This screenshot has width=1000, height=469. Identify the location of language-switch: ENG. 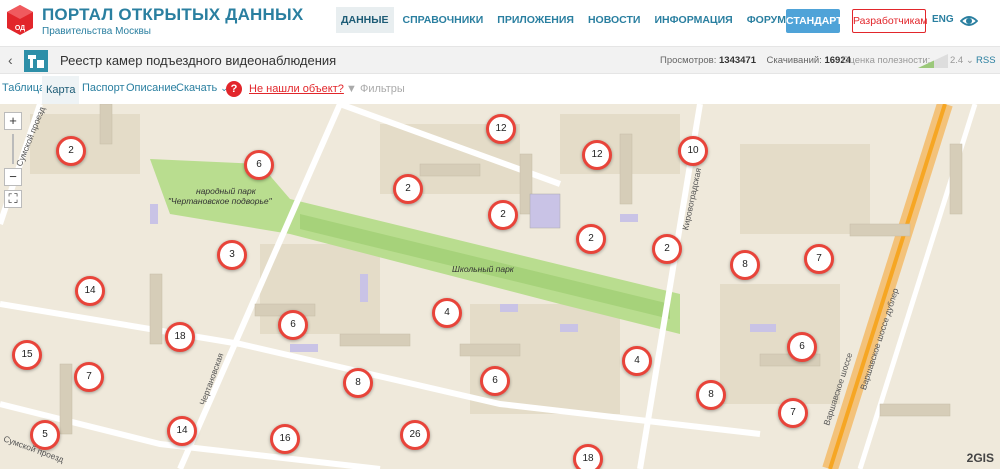
(943, 19).